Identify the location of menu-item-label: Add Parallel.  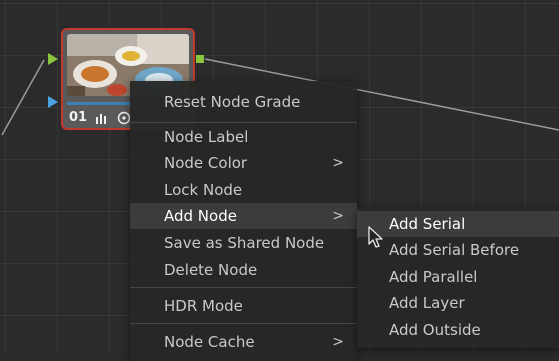
(433, 277).